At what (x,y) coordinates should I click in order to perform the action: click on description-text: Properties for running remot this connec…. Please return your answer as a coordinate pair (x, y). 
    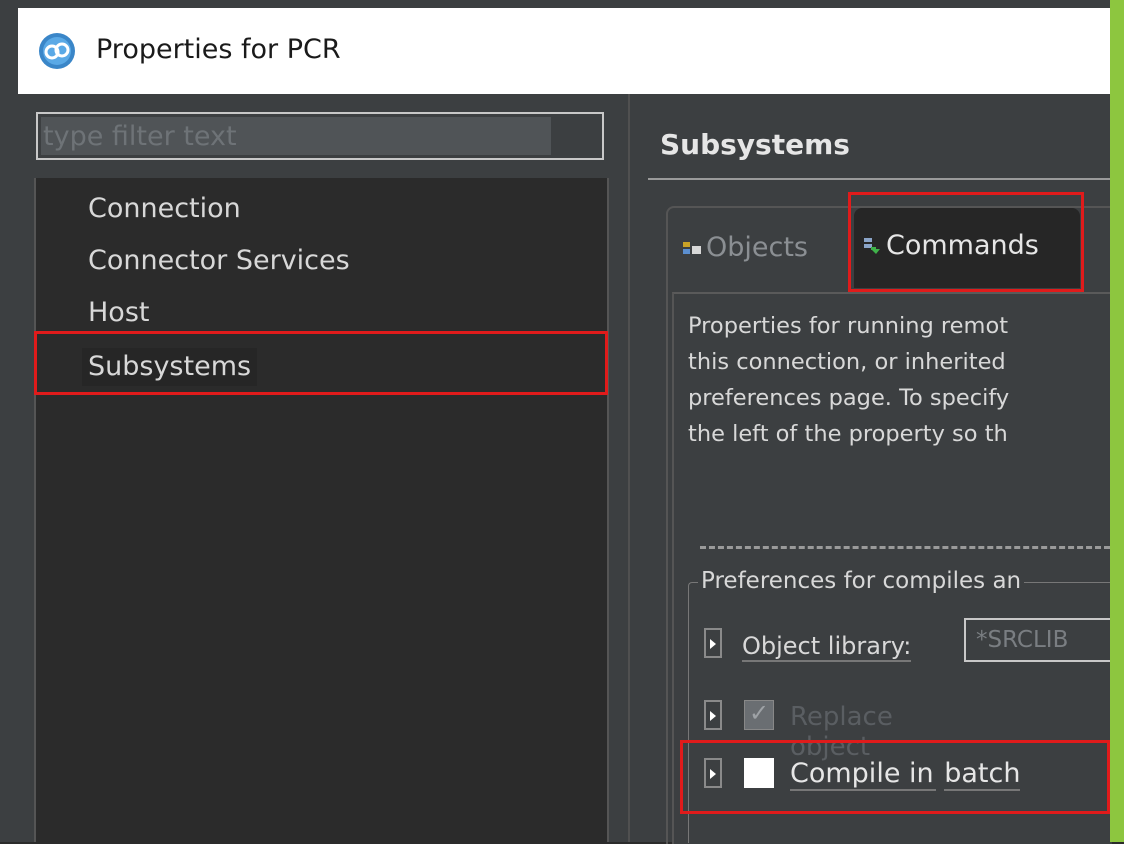
    Looking at the image, I should click on (906, 401).